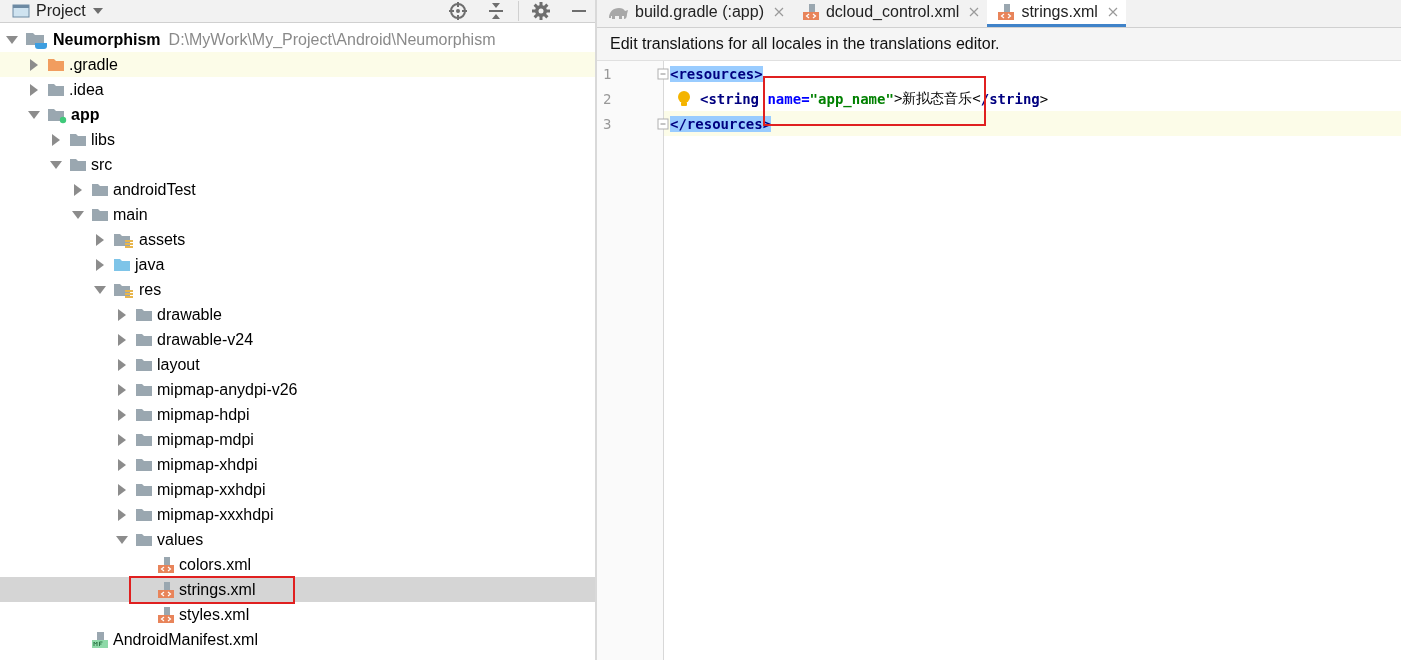 The image size is (1401, 660). Describe the element at coordinates (37, 39) in the screenshot. I see `project-folder-icon` at that location.